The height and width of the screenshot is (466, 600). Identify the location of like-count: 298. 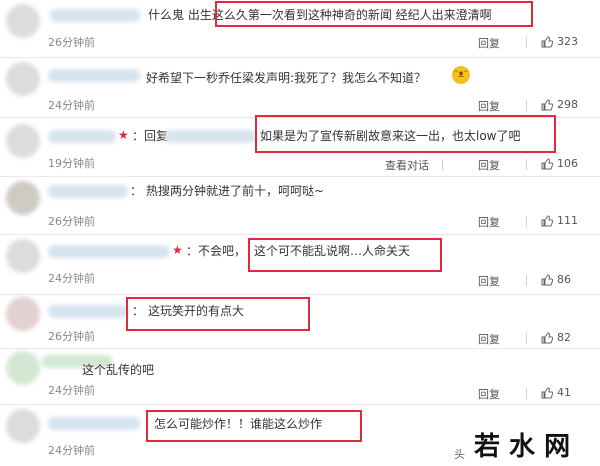
(567, 104).